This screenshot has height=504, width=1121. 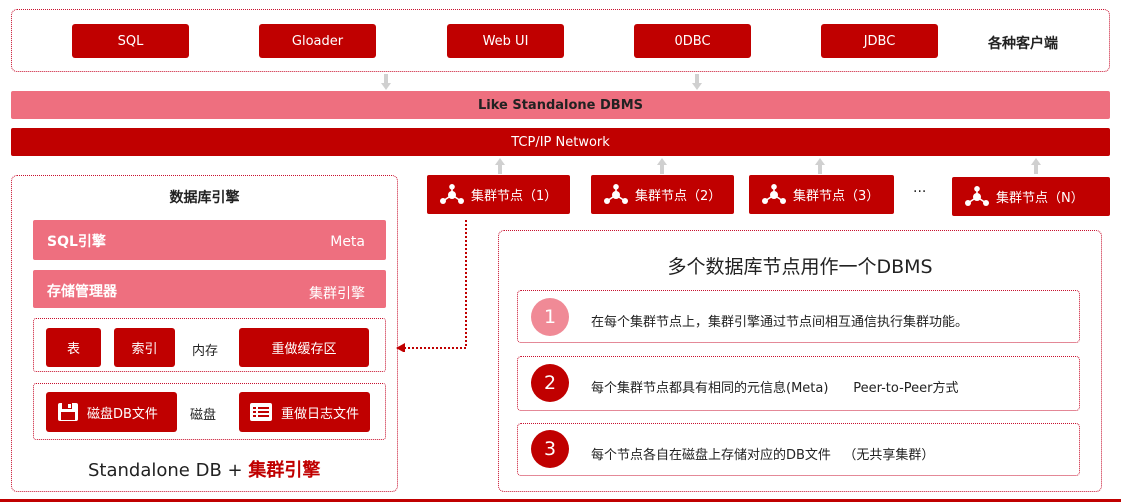 What do you see at coordinates (205, 351) in the screenshot?
I see `memory-label: 内存` at bounding box center [205, 351].